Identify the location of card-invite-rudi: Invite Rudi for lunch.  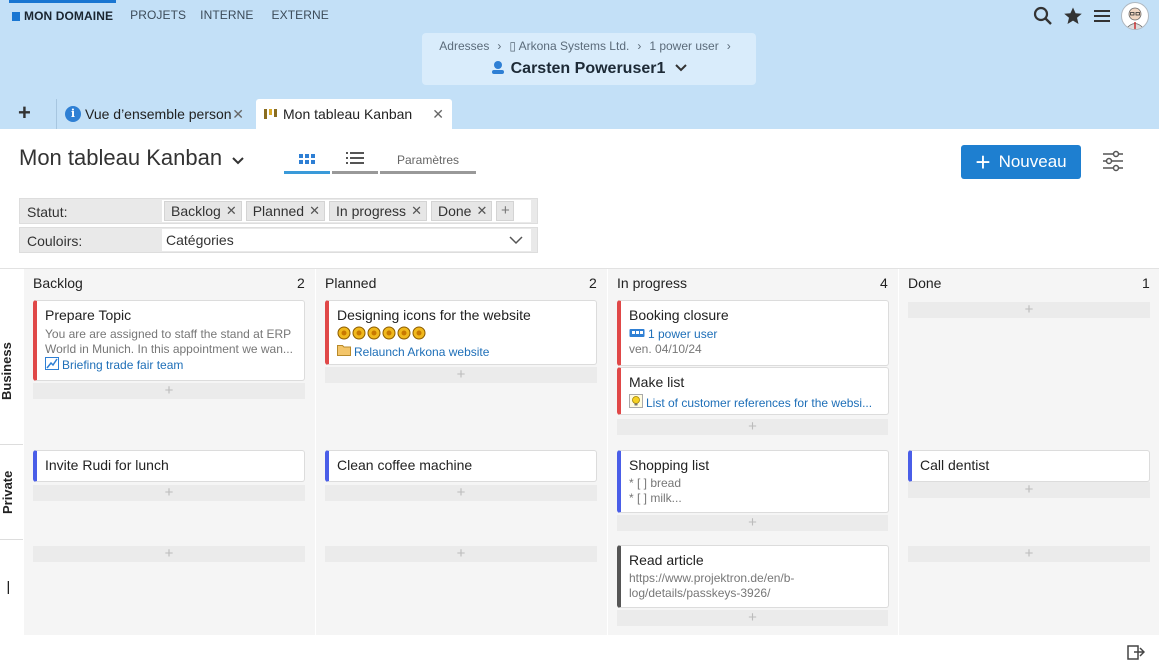
(169, 466).